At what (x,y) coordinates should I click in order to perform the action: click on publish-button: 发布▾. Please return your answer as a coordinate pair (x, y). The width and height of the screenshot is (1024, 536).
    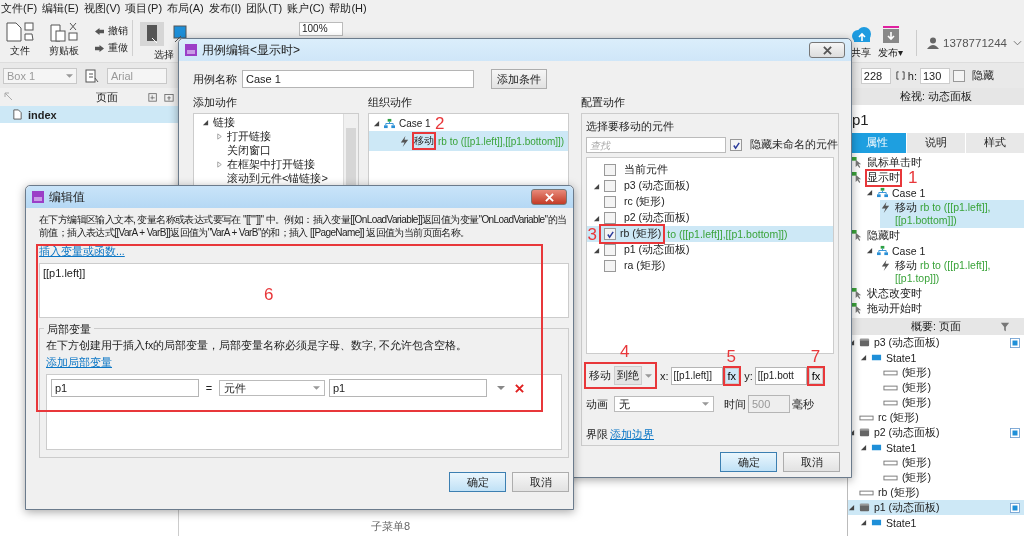
    Looking at the image, I should click on (891, 53).